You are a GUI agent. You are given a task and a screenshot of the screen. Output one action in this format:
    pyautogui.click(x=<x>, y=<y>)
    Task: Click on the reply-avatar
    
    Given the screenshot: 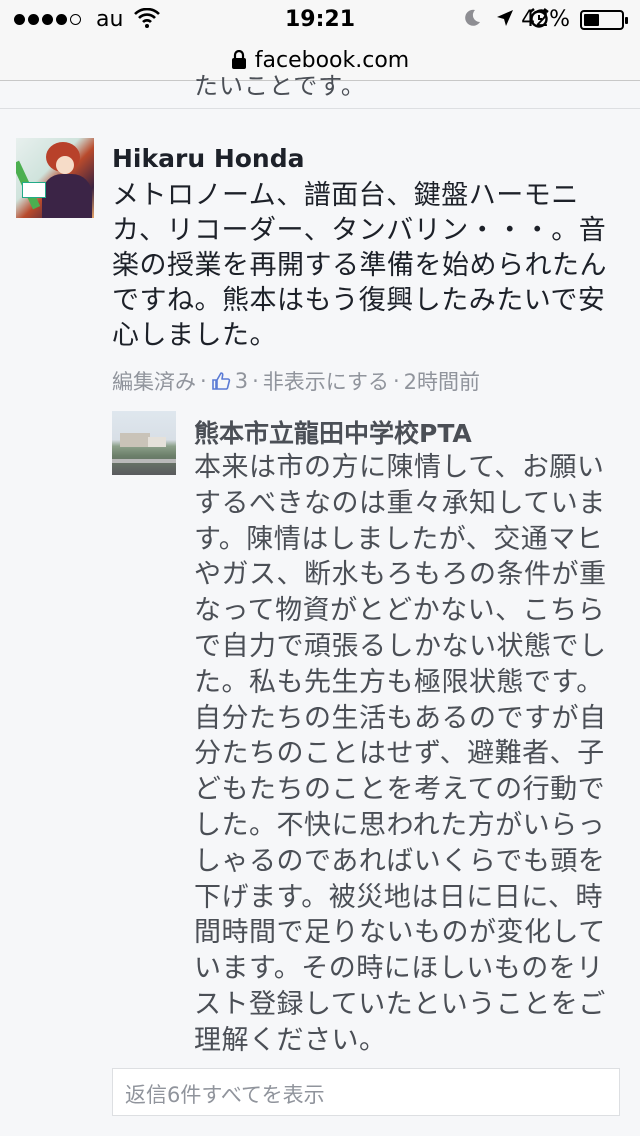 What is the action you would take?
    pyautogui.click(x=144, y=443)
    